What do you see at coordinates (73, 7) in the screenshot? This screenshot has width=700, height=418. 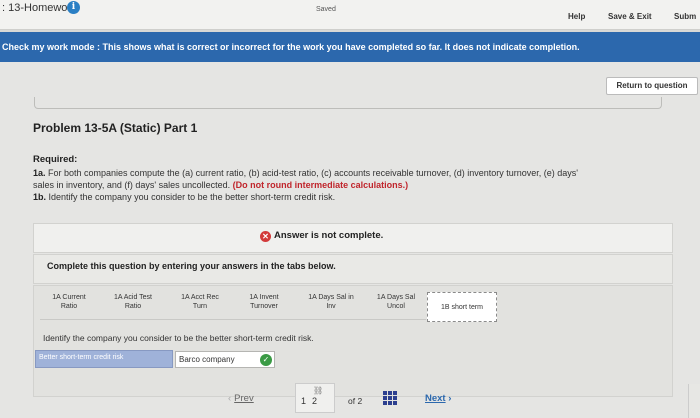 I see `info-icon: i` at bounding box center [73, 7].